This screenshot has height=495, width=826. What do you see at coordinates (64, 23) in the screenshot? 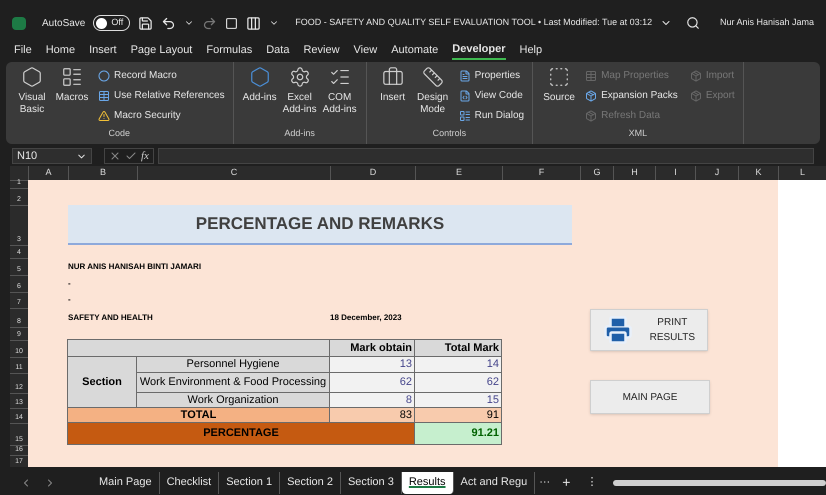
I see `autosave-label: AutoSave` at bounding box center [64, 23].